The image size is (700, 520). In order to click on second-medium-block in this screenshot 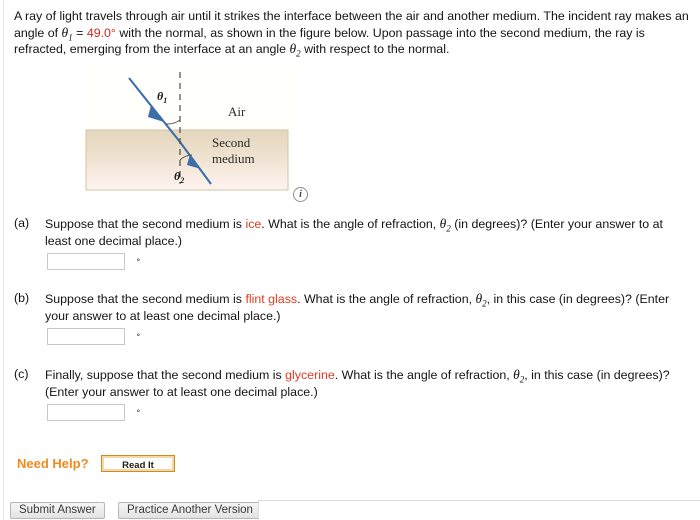, I will do `click(187, 160)`.